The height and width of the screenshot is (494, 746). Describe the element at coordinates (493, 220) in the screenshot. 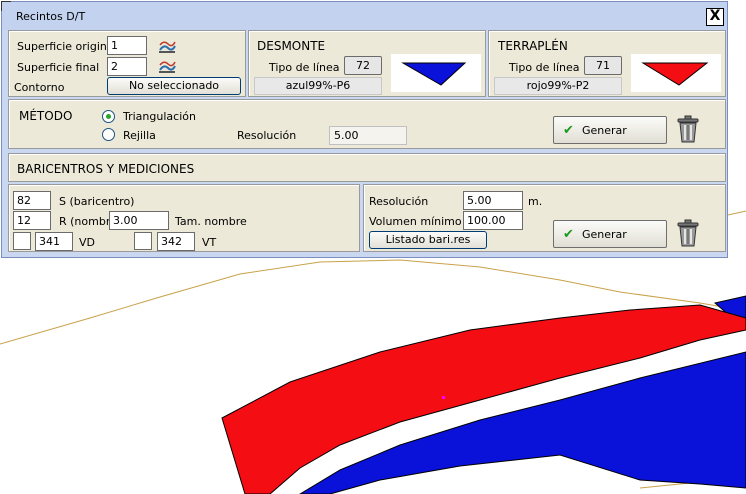

I see `min-volume-input: 100.00` at that location.